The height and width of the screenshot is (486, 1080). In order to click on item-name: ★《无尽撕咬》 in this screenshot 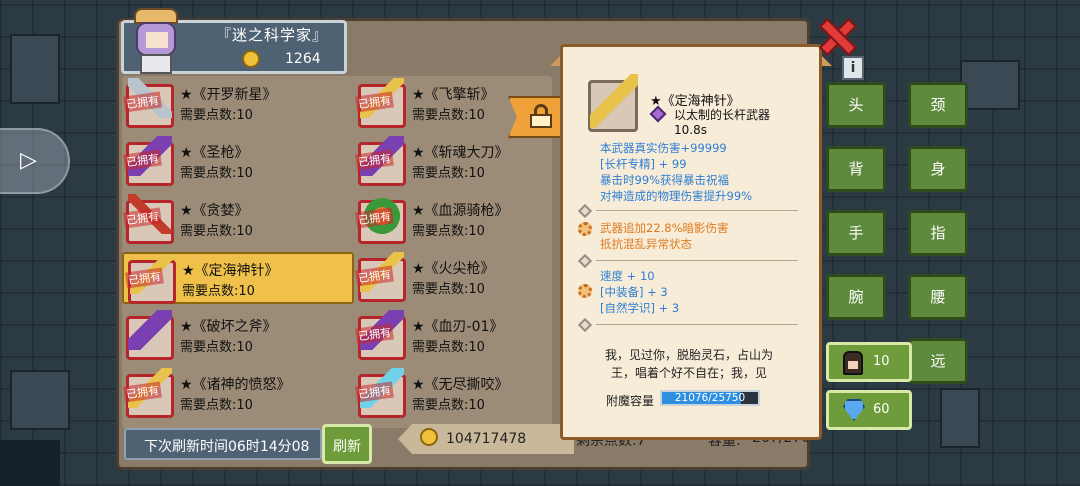, I will do `click(460, 385)`.